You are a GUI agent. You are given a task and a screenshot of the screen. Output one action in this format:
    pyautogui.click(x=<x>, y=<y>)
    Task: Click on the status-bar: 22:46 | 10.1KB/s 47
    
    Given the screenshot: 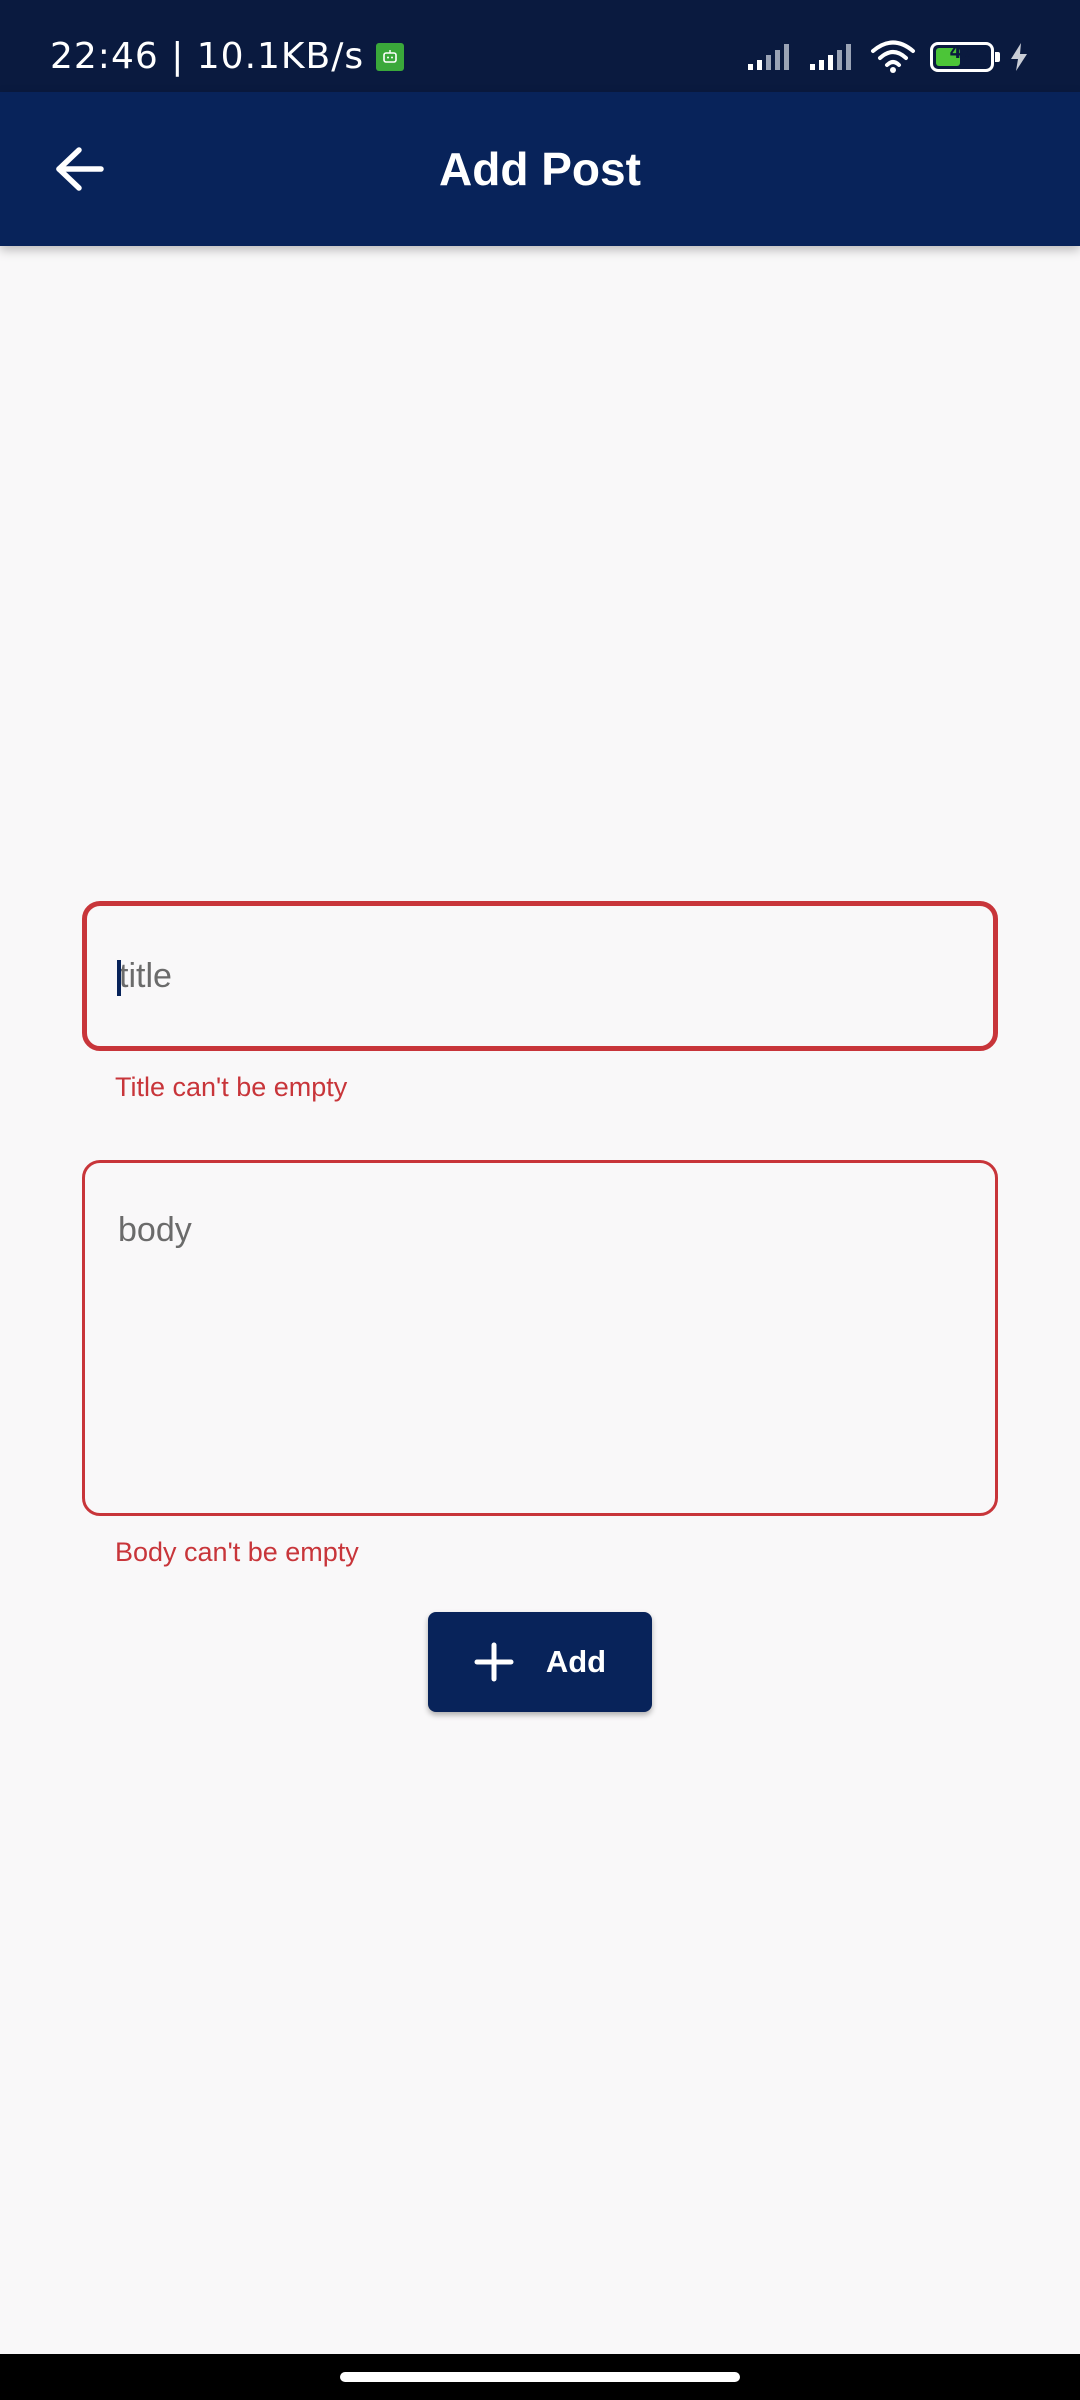 What is the action you would take?
    pyautogui.click(x=540, y=46)
    